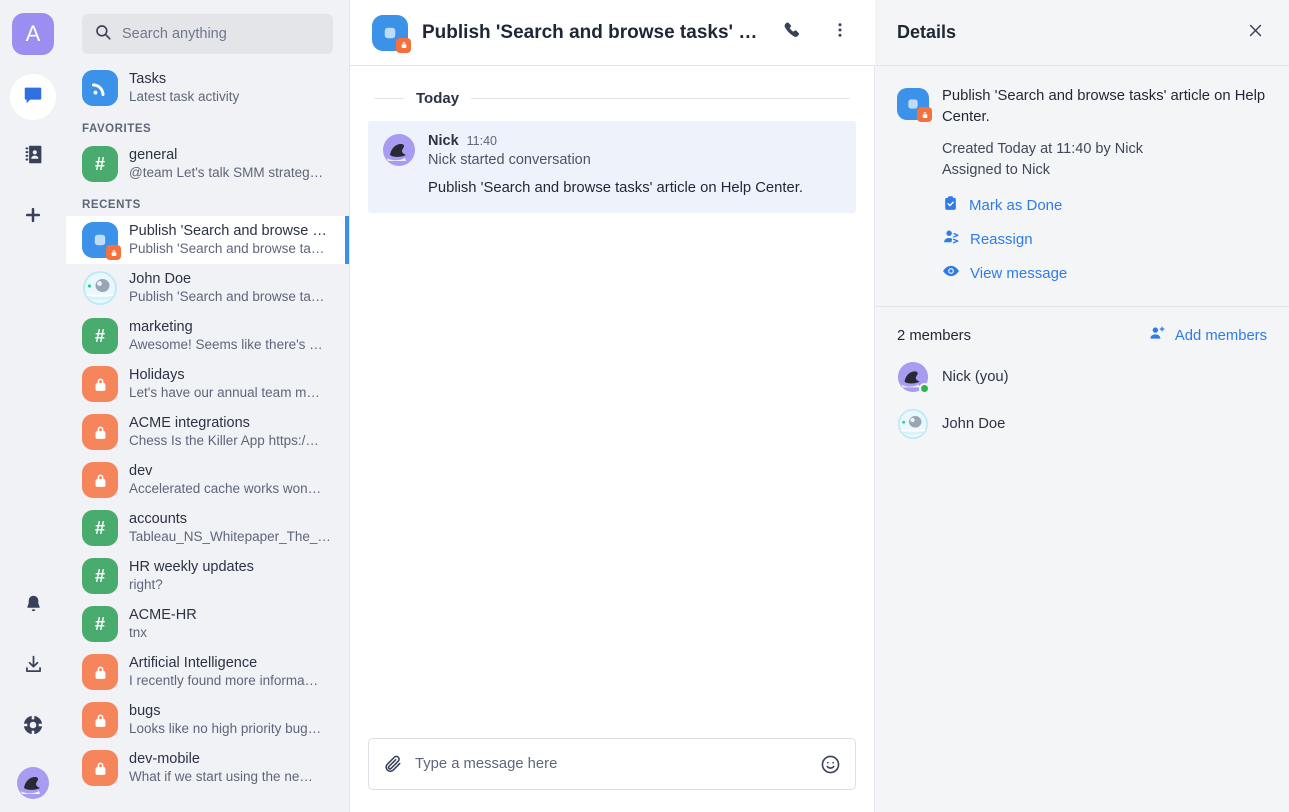 The image size is (1289, 812). Describe the element at coordinates (163, 615) in the screenshot. I see `sidebar-item-title: ACME-HR` at that location.